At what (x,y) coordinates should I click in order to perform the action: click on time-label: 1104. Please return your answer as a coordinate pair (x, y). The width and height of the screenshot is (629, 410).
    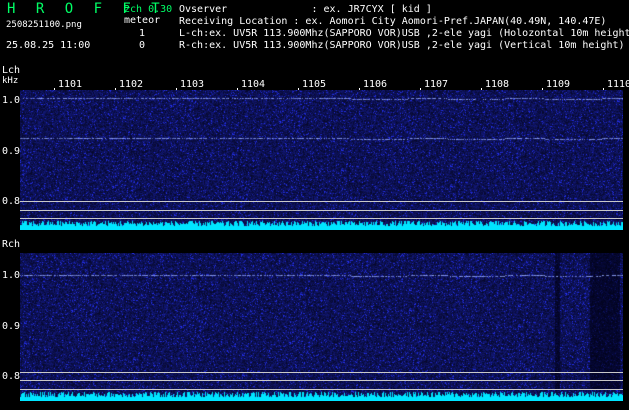
    Looking at the image, I should click on (253, 84).